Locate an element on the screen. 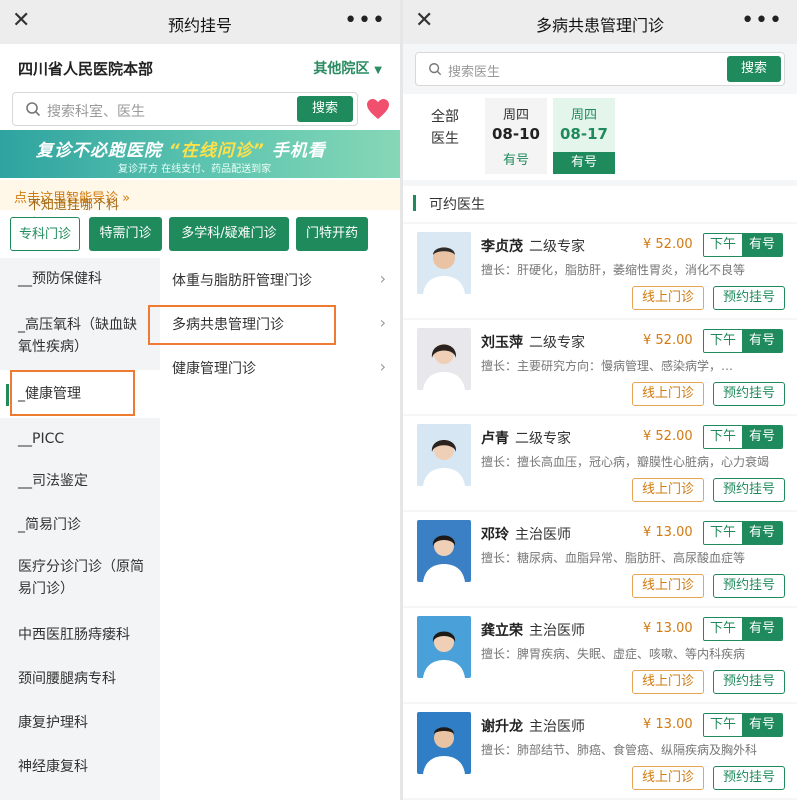 Image resolution: width=797 pixels, height=800 pixels. other-campus-label: 其他院区 is located at coordinates (341, 69).